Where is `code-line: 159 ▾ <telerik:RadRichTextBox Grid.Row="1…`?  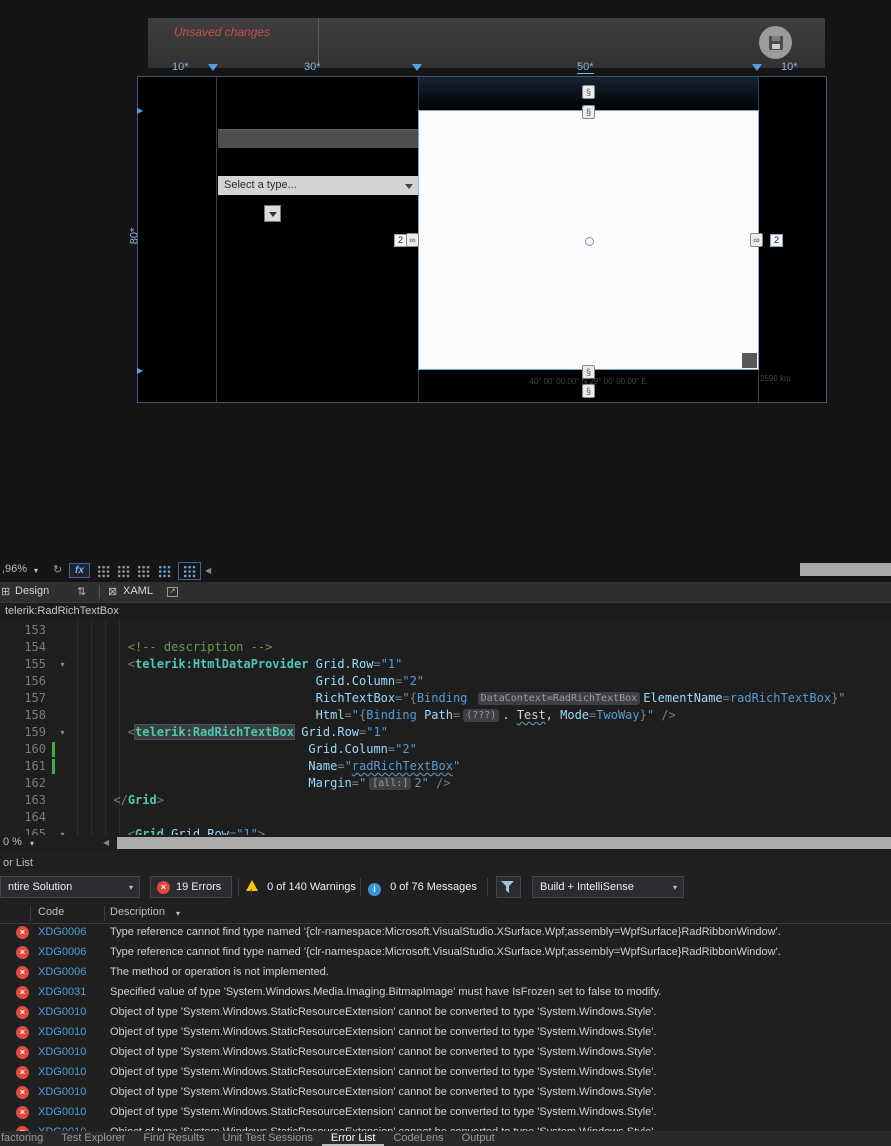 code-line: 159 ▾ <telerik:RadRichTextBox Grid.Row="1… is located at coordinates (445, 732).